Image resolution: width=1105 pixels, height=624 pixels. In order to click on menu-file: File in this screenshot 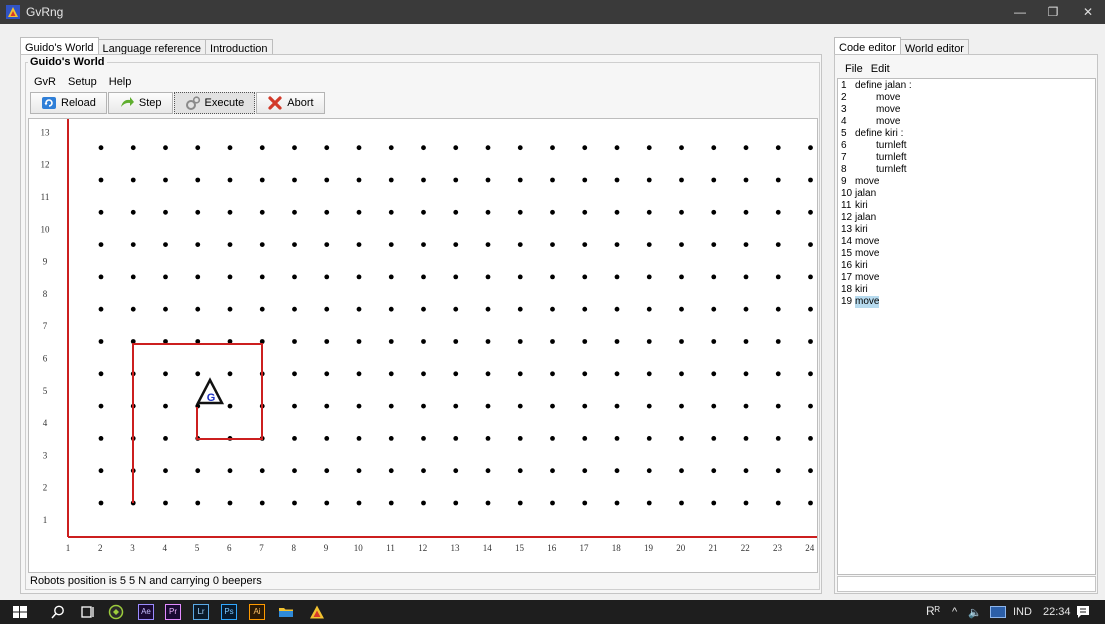, I will do `click(854, 69)`.